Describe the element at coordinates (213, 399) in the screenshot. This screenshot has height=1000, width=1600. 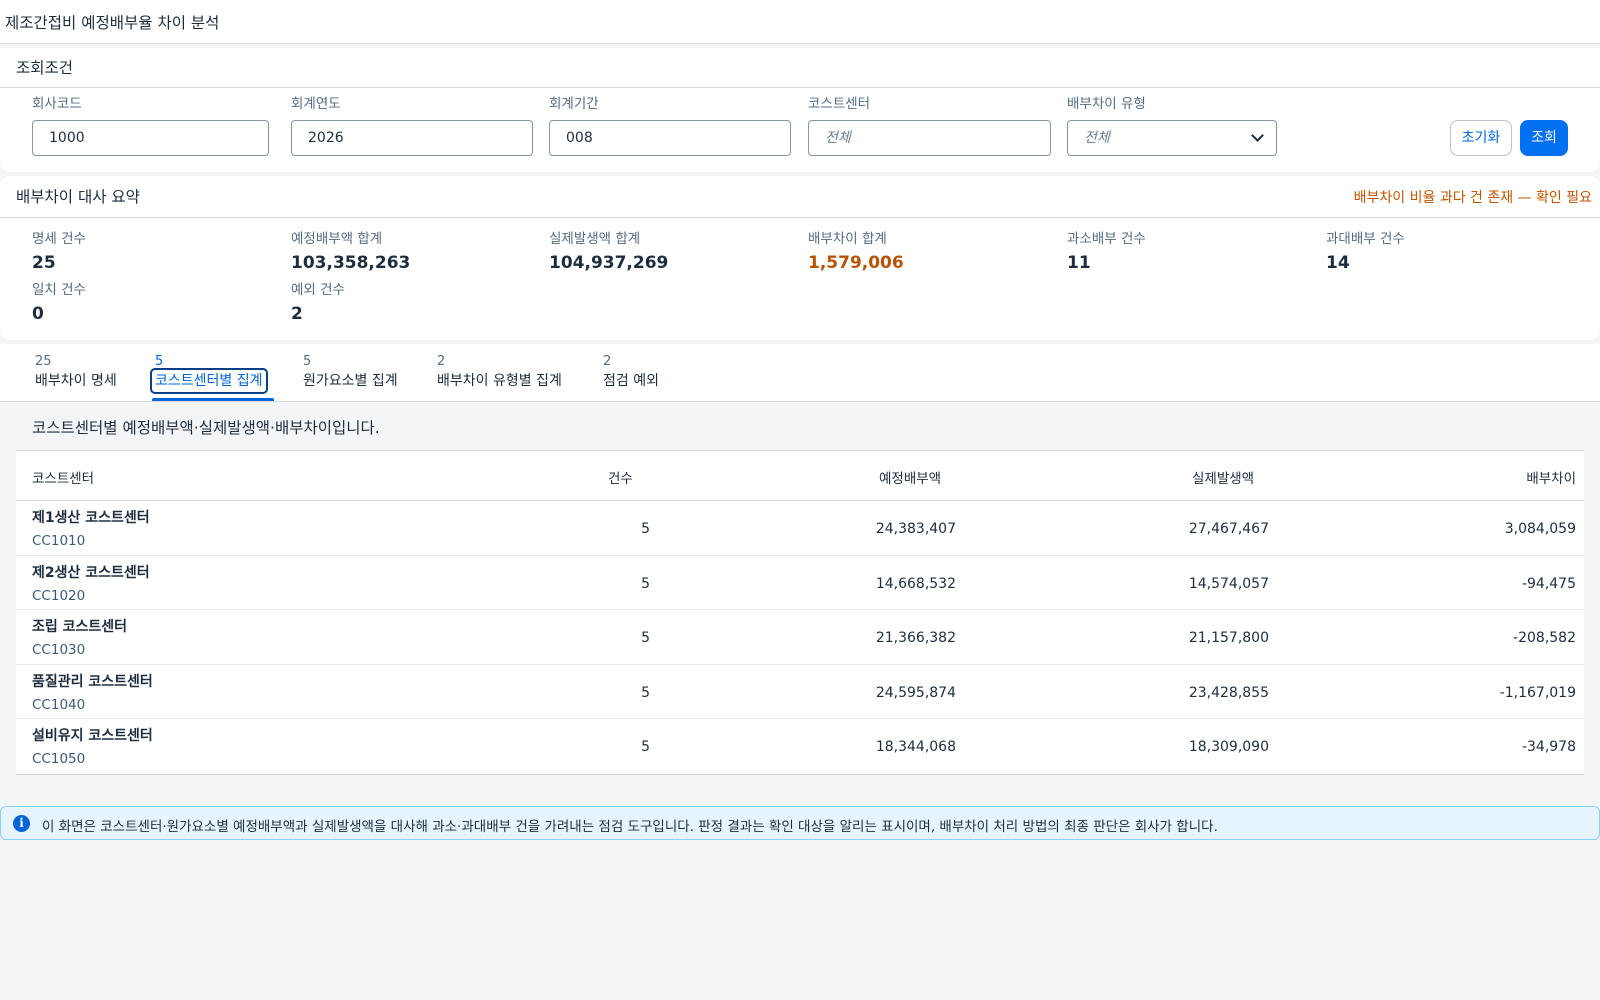
I see `active-tab-indicator` at that location.